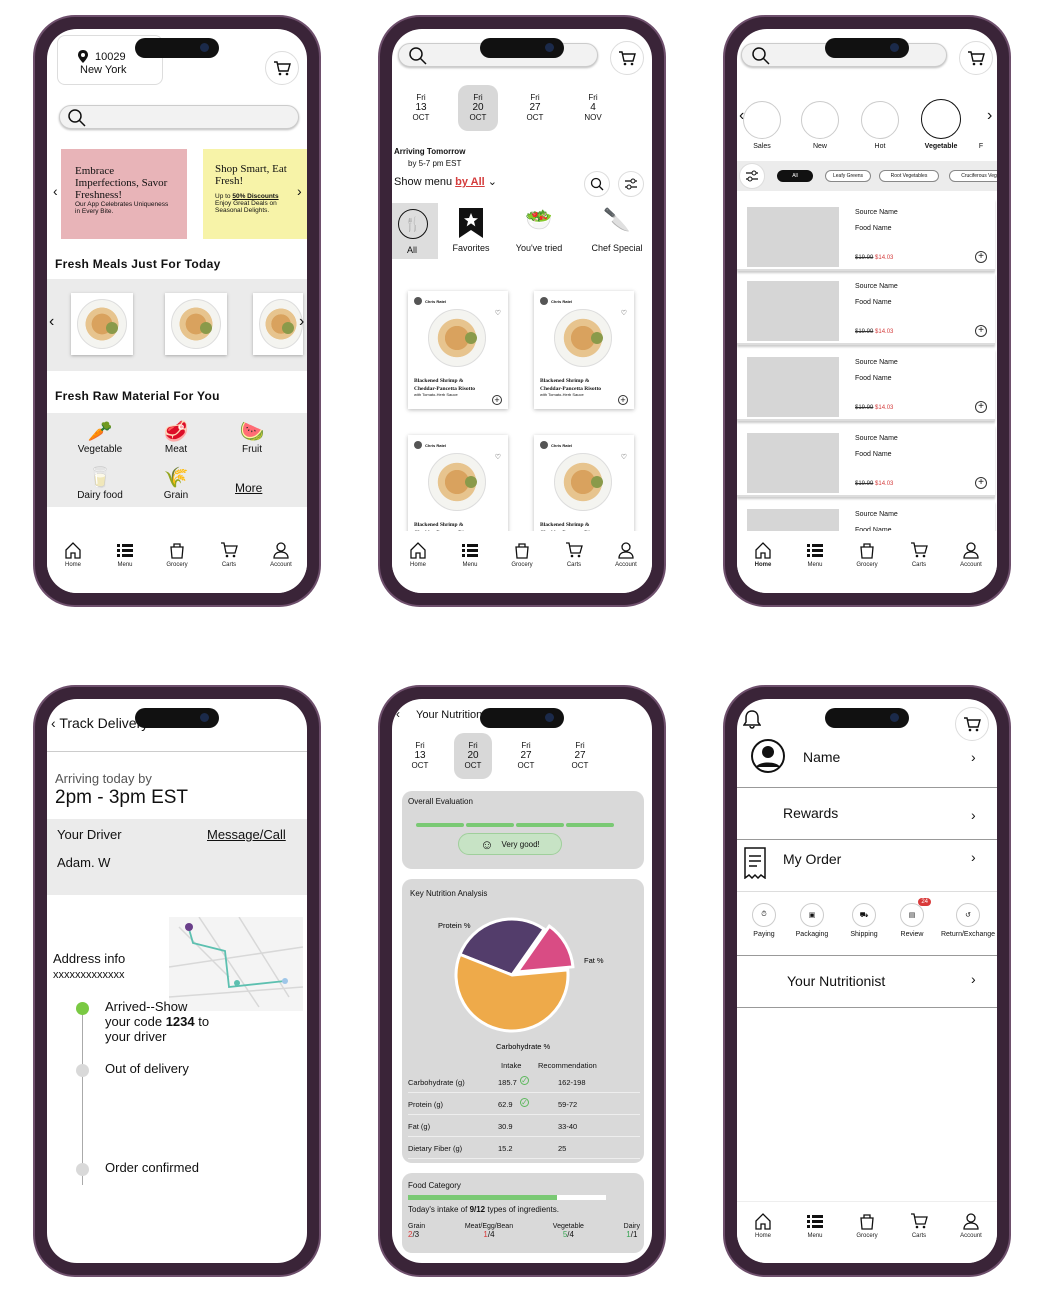 The height and width of the screenshot is (1310, 1040). Describe the element at coordinates (867, 987) in the screenshot. I see `nutritionist-row: Your Nutritionist ›` at that location.